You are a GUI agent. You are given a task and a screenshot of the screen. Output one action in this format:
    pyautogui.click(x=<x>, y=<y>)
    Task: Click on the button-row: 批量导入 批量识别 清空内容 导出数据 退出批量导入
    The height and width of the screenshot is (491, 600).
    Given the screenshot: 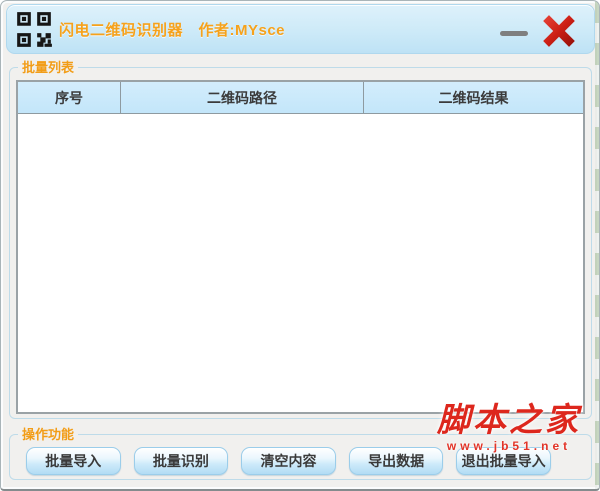 What is the action you would take?
    pyautogui.click(x=288, y=461)
    